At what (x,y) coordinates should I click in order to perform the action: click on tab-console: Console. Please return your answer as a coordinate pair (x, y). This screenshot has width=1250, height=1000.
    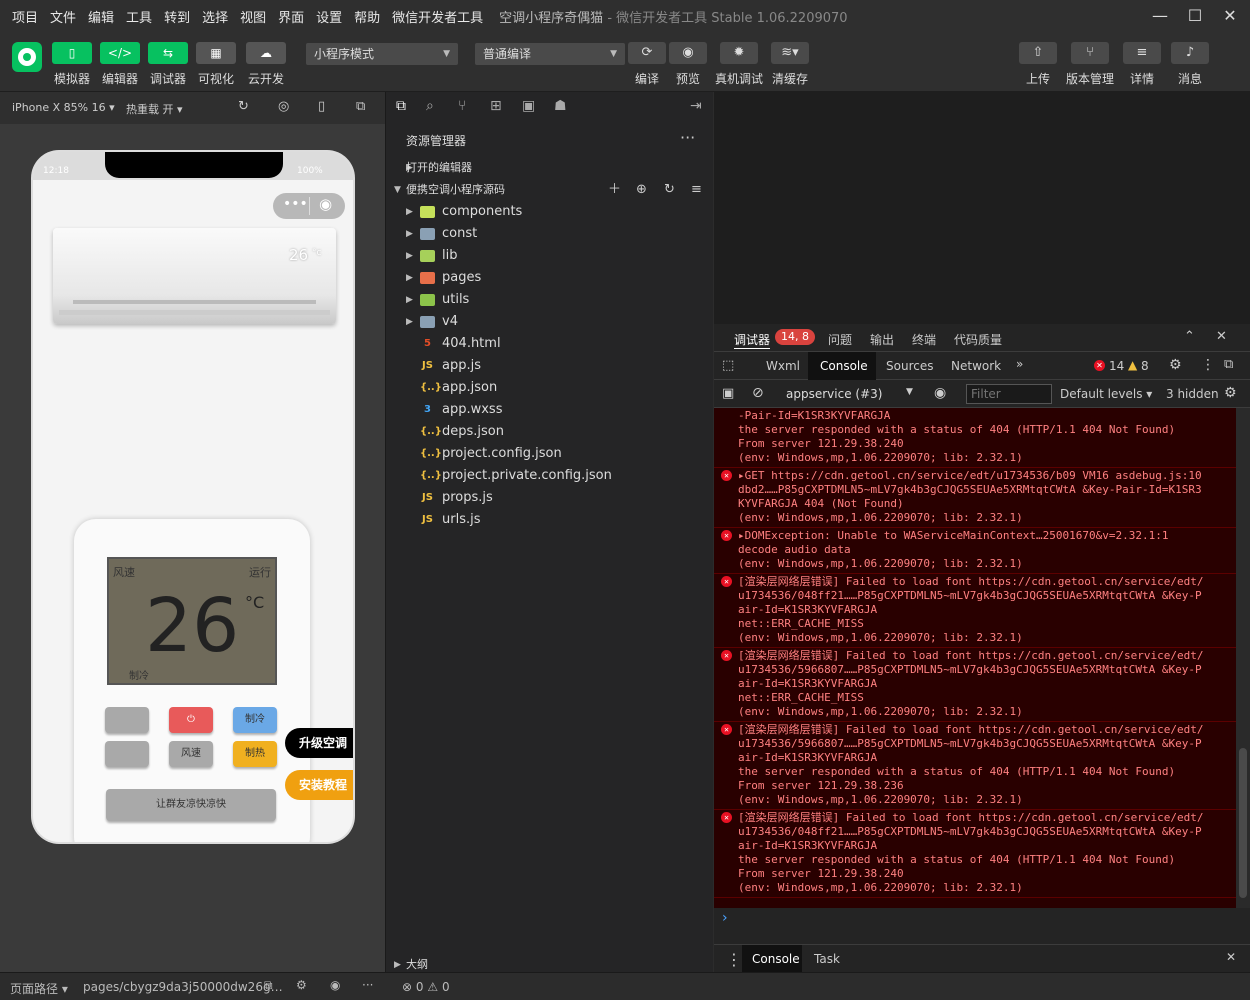
    Looking at the image, I should click on (844, 366).